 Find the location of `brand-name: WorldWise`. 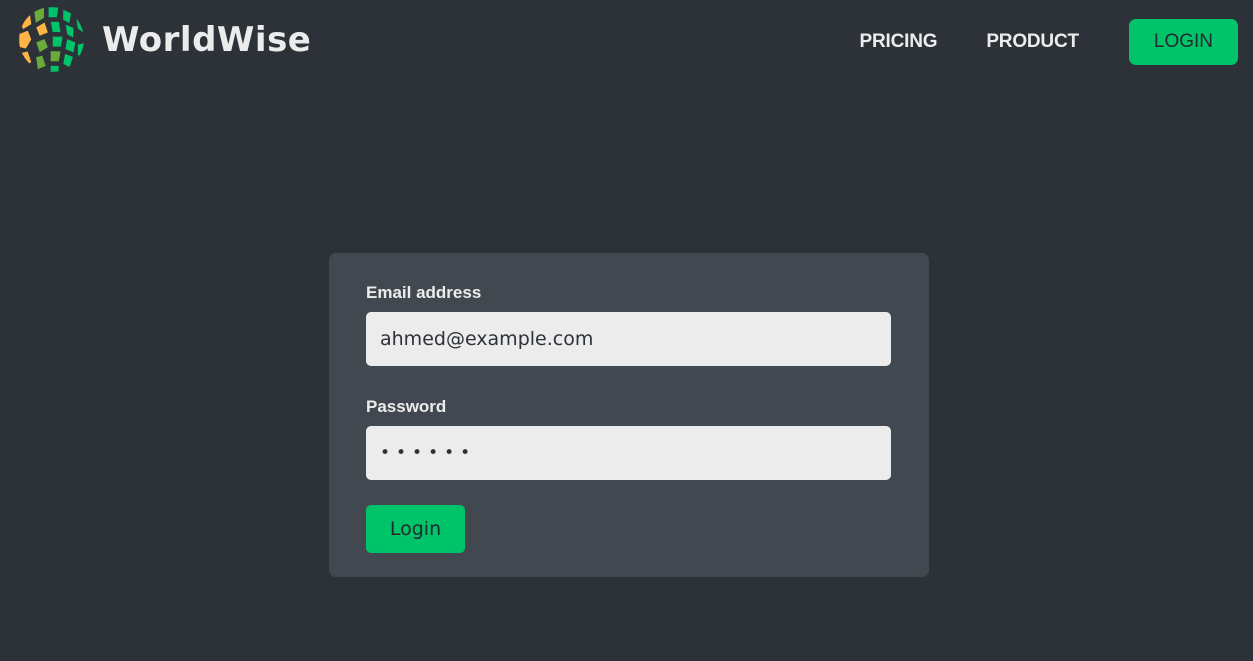

brand-name: WorldWise is located at coordinates (207, 39).